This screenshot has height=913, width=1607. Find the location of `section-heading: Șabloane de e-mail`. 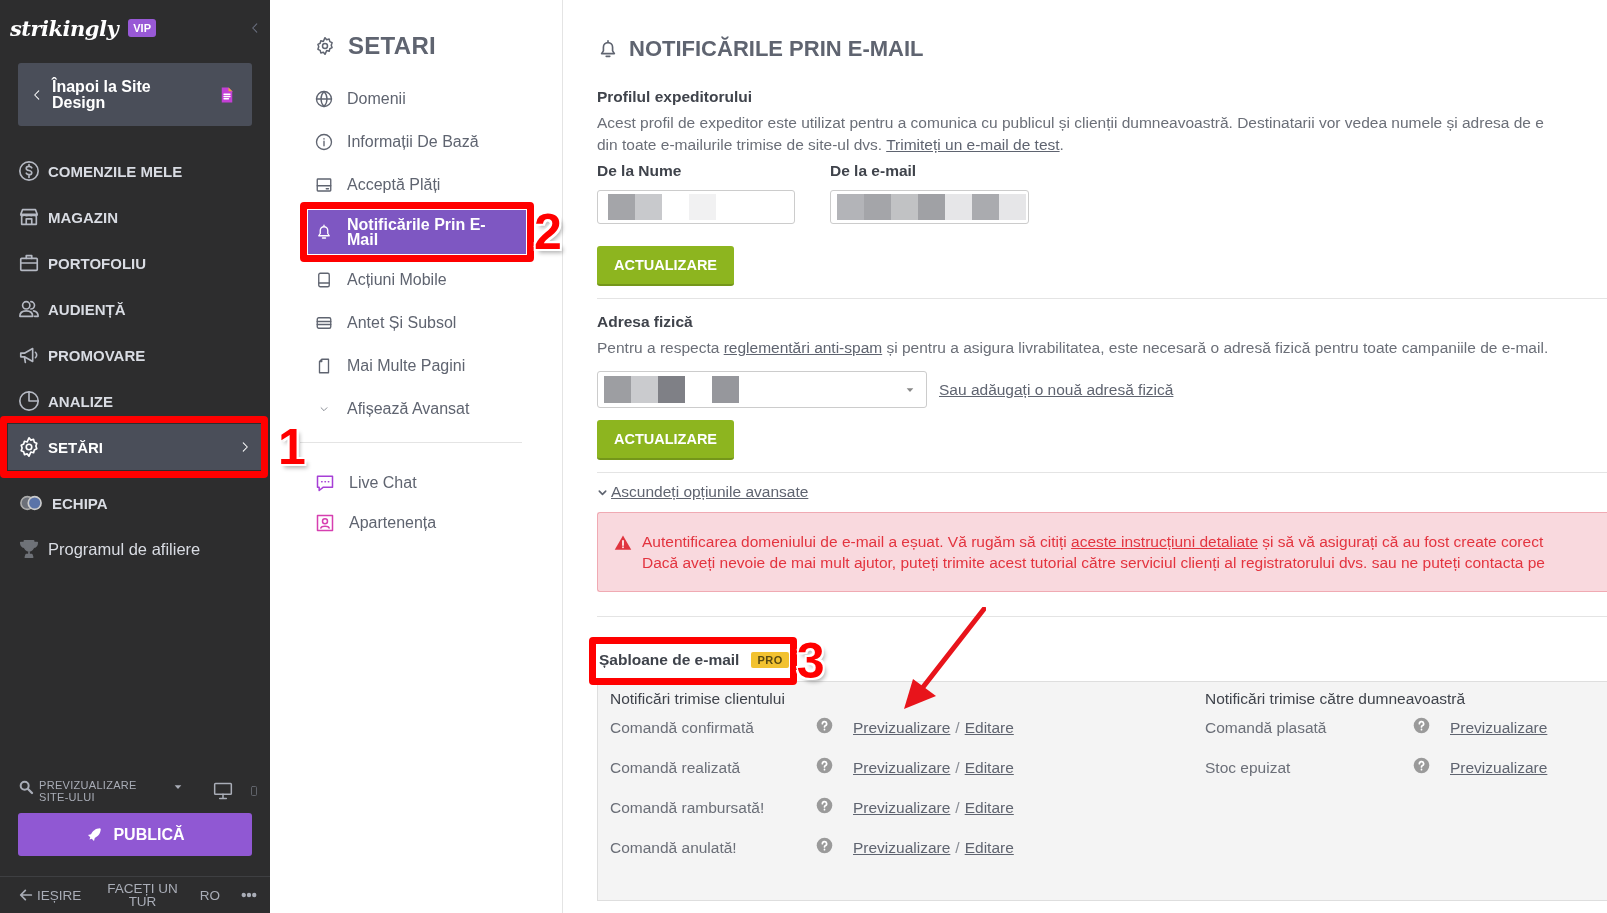

section-heading: Șabloane de e-mail is located at coordinates (669, 659).